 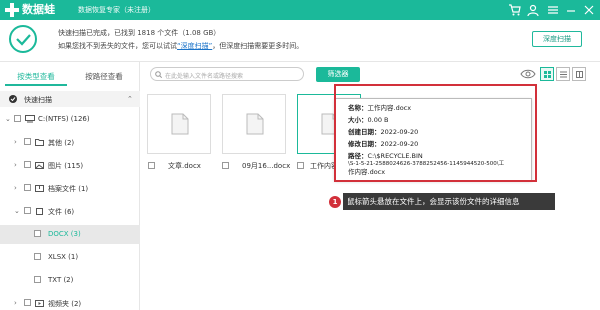 I want to click on menu-icon, so click(x=553, y=10).